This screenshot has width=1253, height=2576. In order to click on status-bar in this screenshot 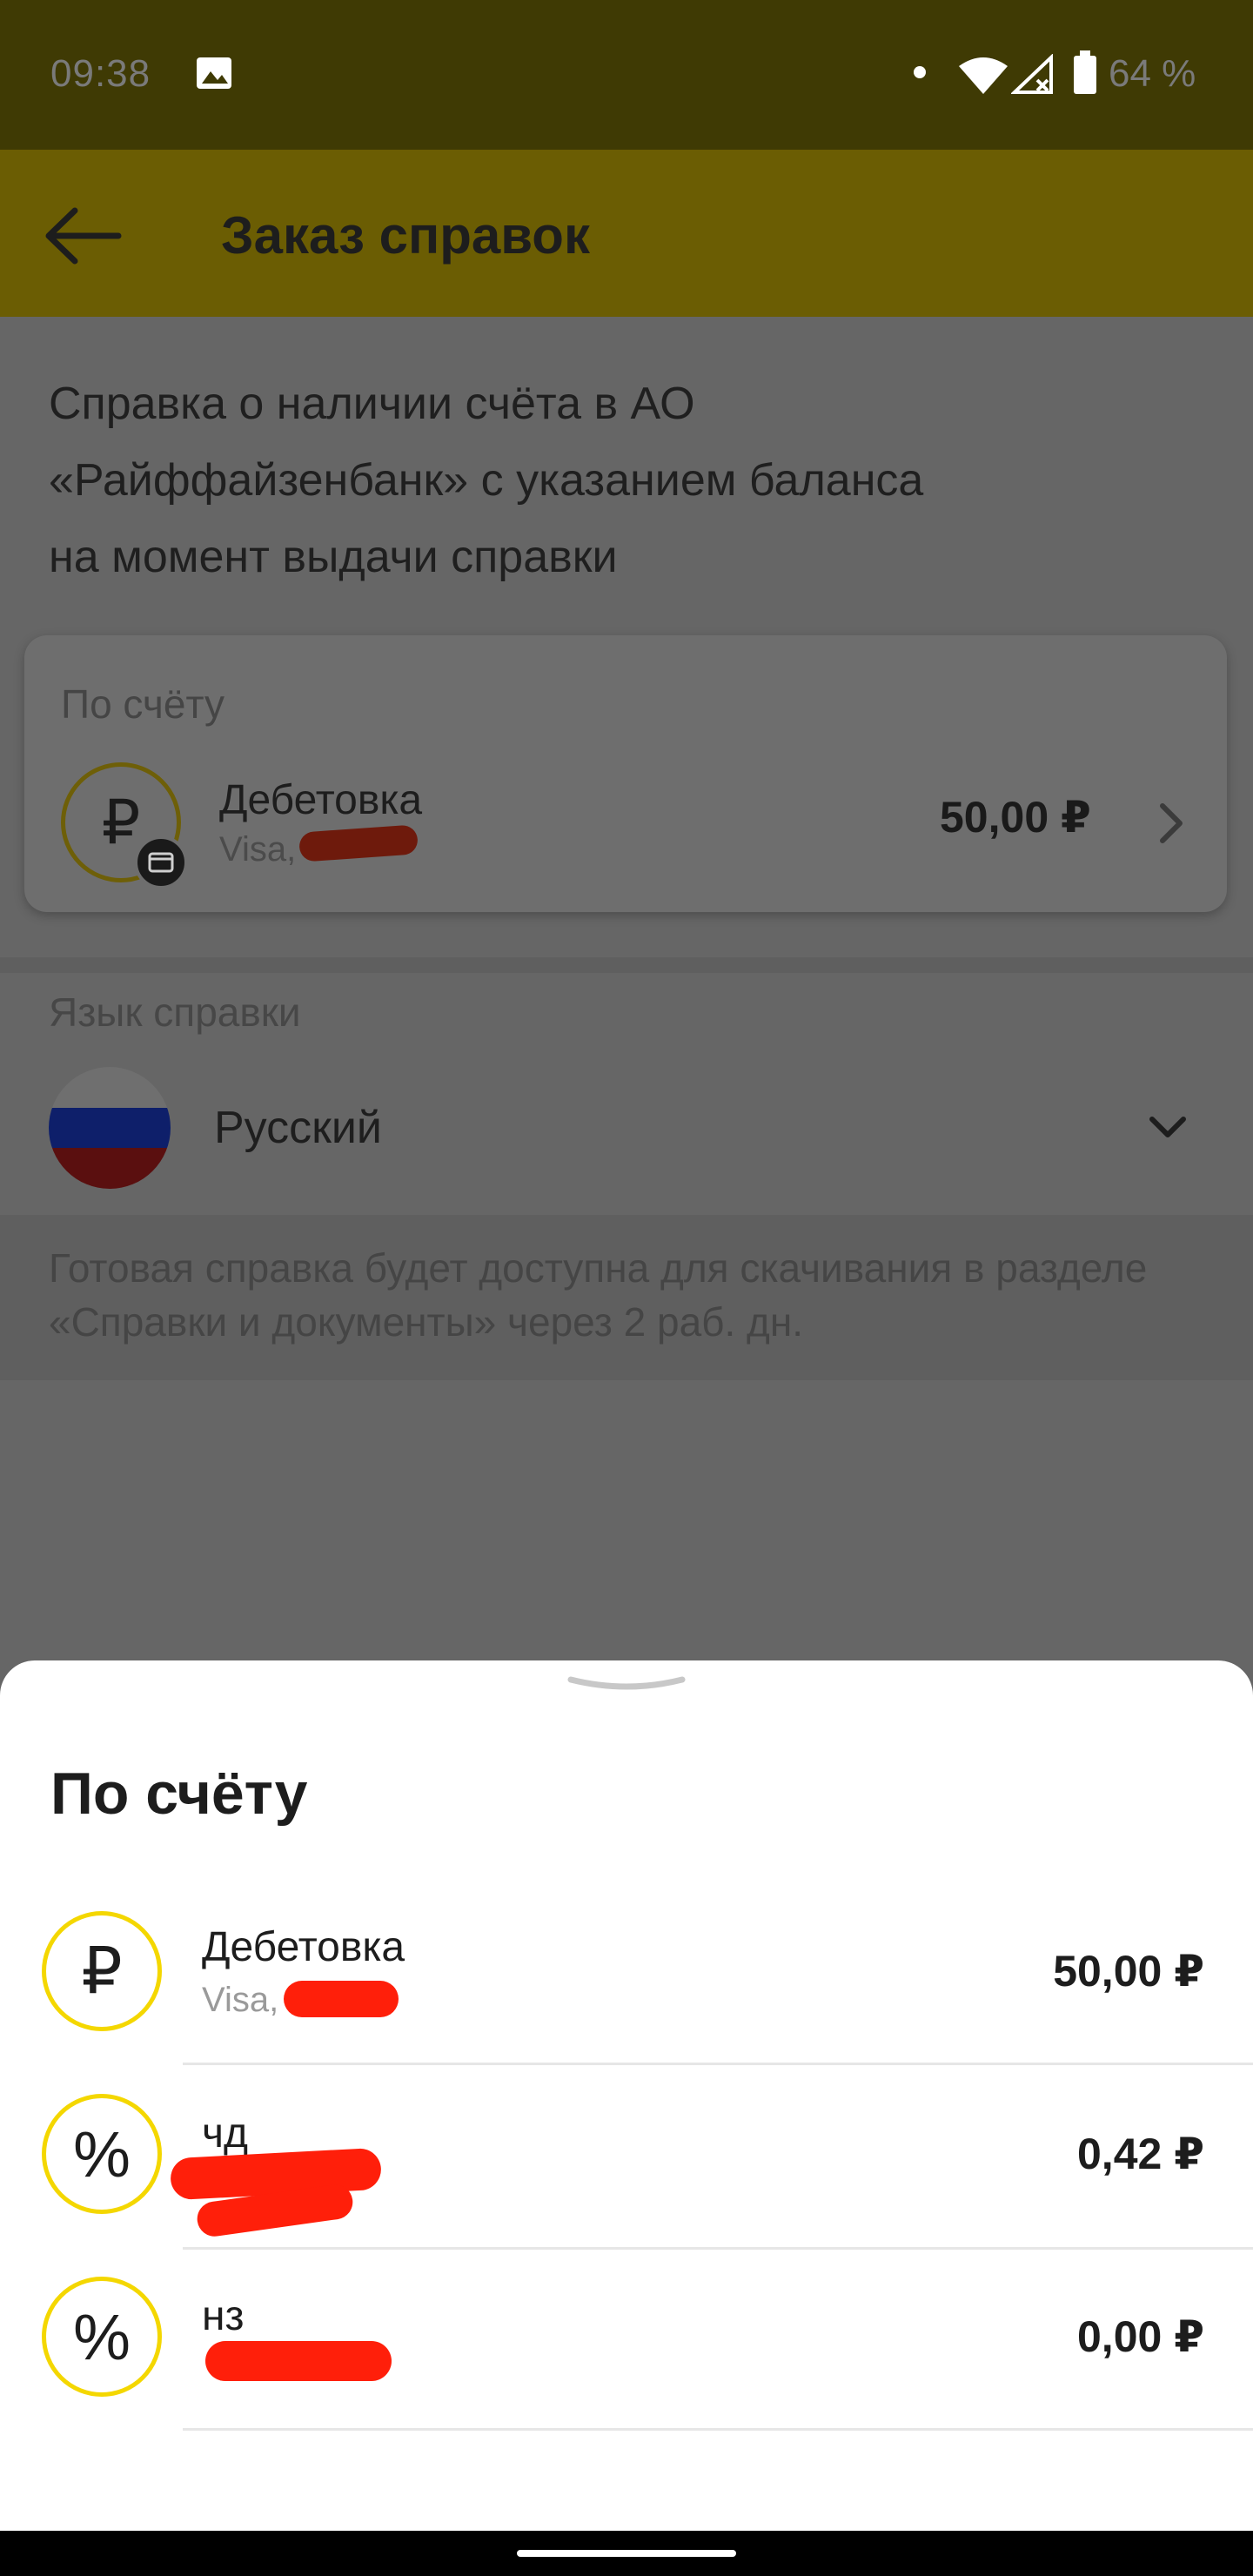, I will do `click(626, 75)`.